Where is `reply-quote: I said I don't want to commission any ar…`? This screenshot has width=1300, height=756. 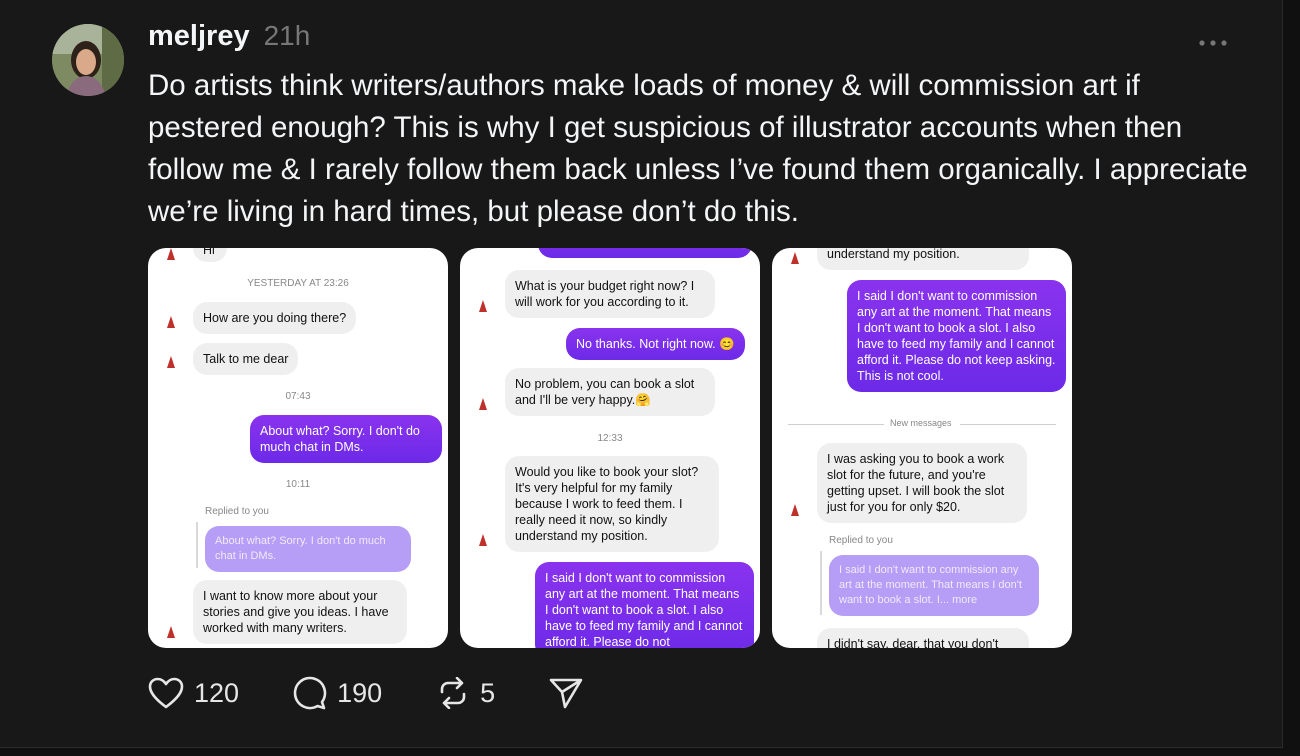
reply-quote: I said I don't want to commission any ar… is located at coordinates (934, 585).